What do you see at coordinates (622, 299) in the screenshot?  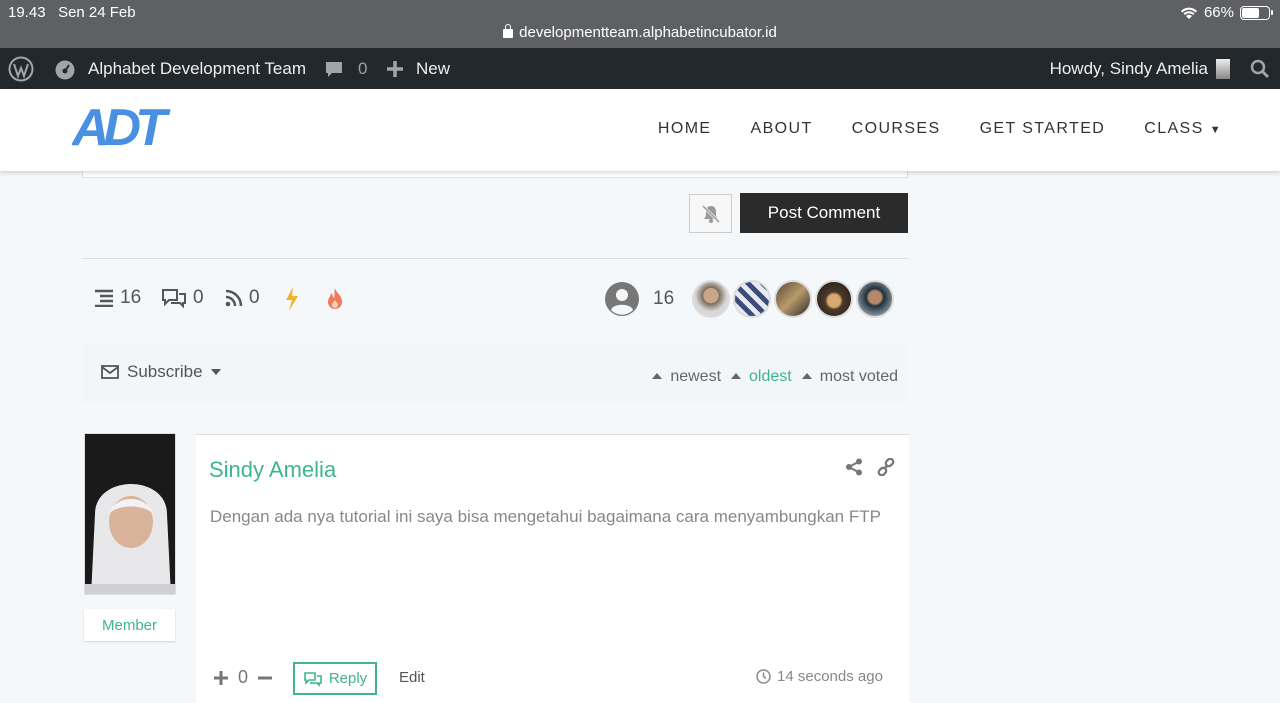 I see `user-circle-icon` at bounding box center [622, 299].